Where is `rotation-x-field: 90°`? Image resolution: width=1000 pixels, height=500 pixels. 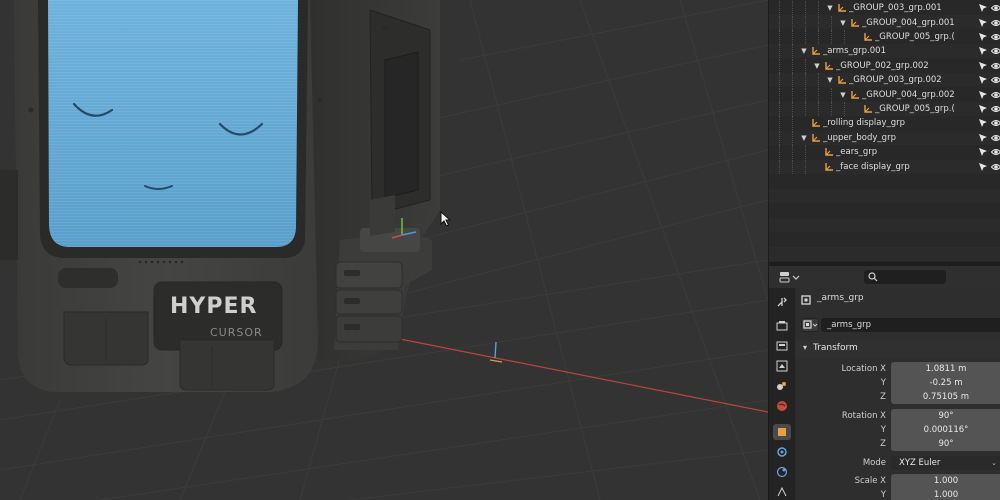
rotation-x-field: 90° is located at coordinates (945, 416).